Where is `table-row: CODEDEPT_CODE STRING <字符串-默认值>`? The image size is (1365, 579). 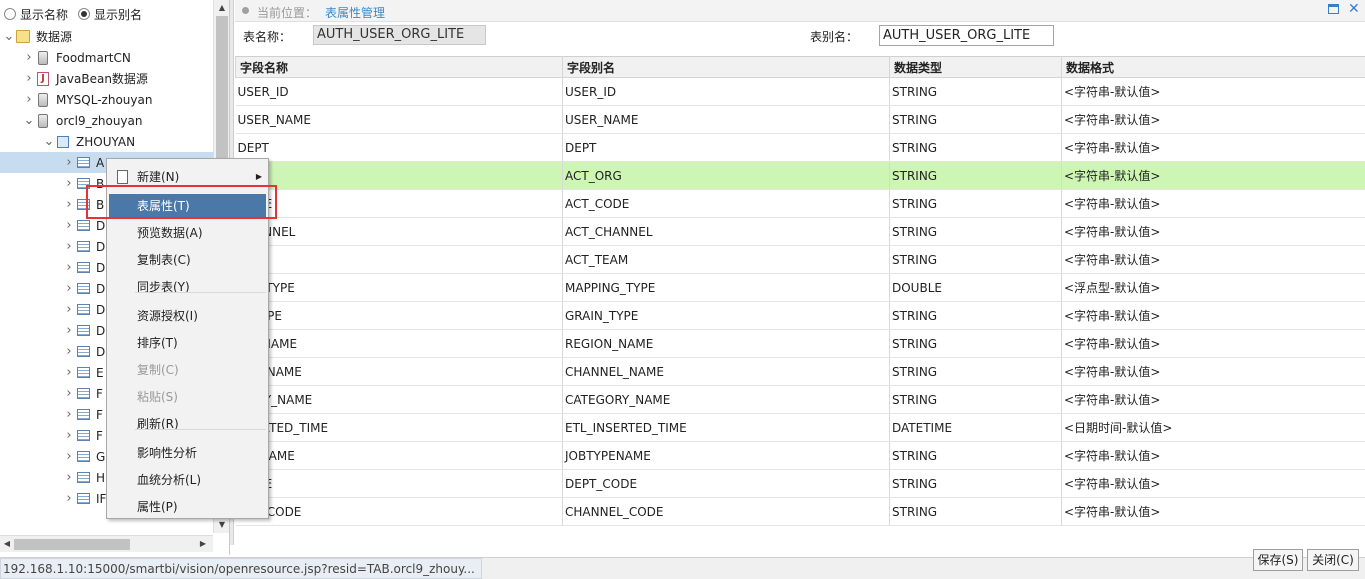 table-row: CODEDEPT_CODE STRING <字符串-默认值> is located at coordinates (800, 483).